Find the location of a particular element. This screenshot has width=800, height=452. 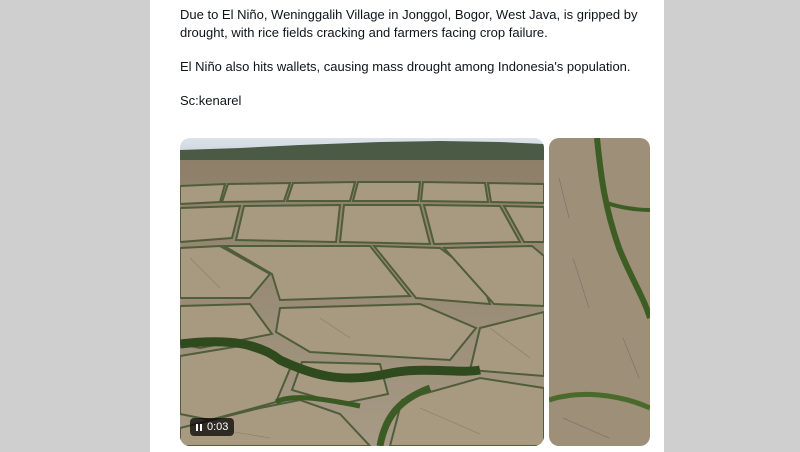

video-time-badge: 0:03 is located at coordinates (212, 427).